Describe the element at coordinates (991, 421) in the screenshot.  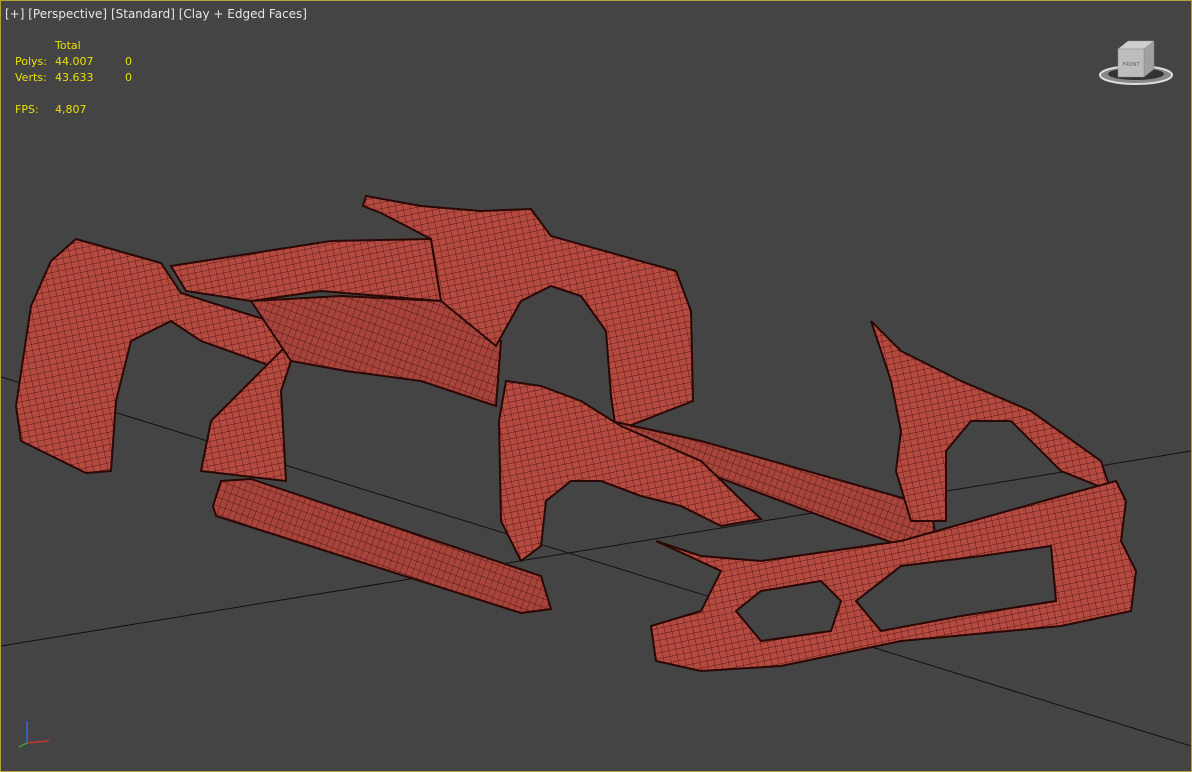
I see `front-fender-far` at that location.